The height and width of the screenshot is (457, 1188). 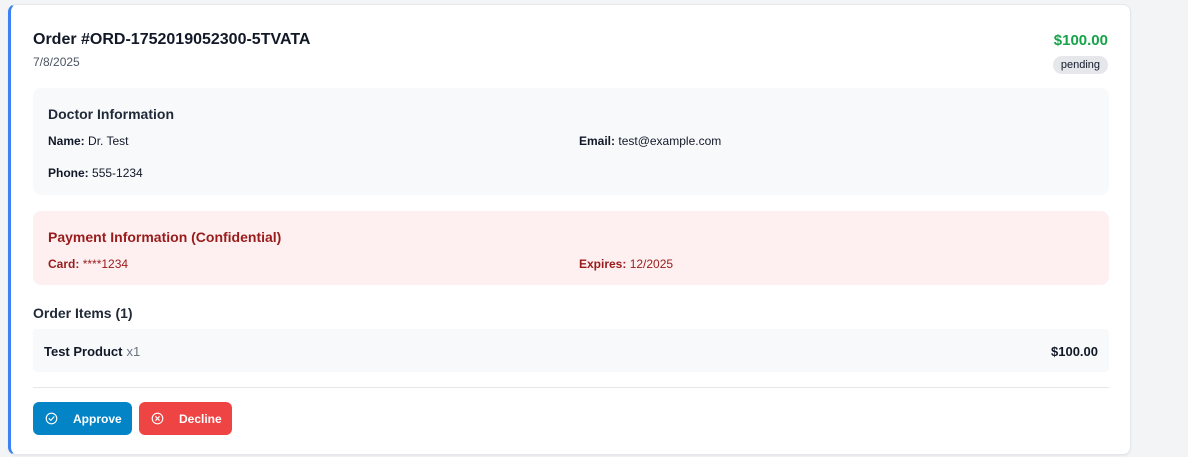 I want to click on payment-expires-field: Expires: 12/2025, so click(x=626, y=264).